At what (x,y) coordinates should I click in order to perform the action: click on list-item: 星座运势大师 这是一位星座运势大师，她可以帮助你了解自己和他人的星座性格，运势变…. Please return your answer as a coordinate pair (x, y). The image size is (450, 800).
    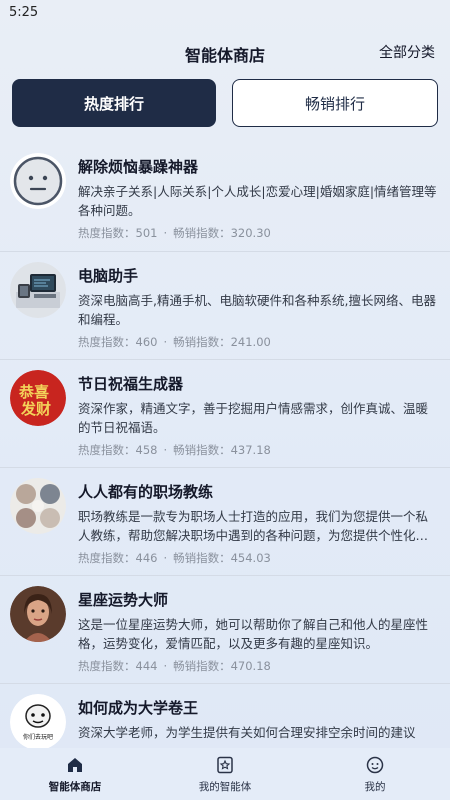
    Looking at the image, I should click on (225, 629).